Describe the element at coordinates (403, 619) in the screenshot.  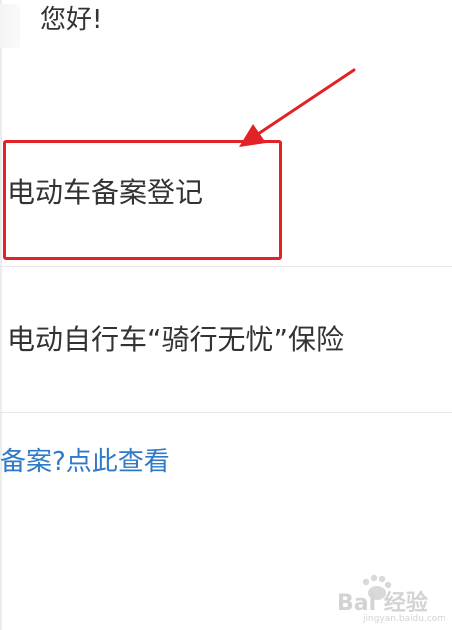
I see `watermark-domain: jingyan.baidu.com` at that location.